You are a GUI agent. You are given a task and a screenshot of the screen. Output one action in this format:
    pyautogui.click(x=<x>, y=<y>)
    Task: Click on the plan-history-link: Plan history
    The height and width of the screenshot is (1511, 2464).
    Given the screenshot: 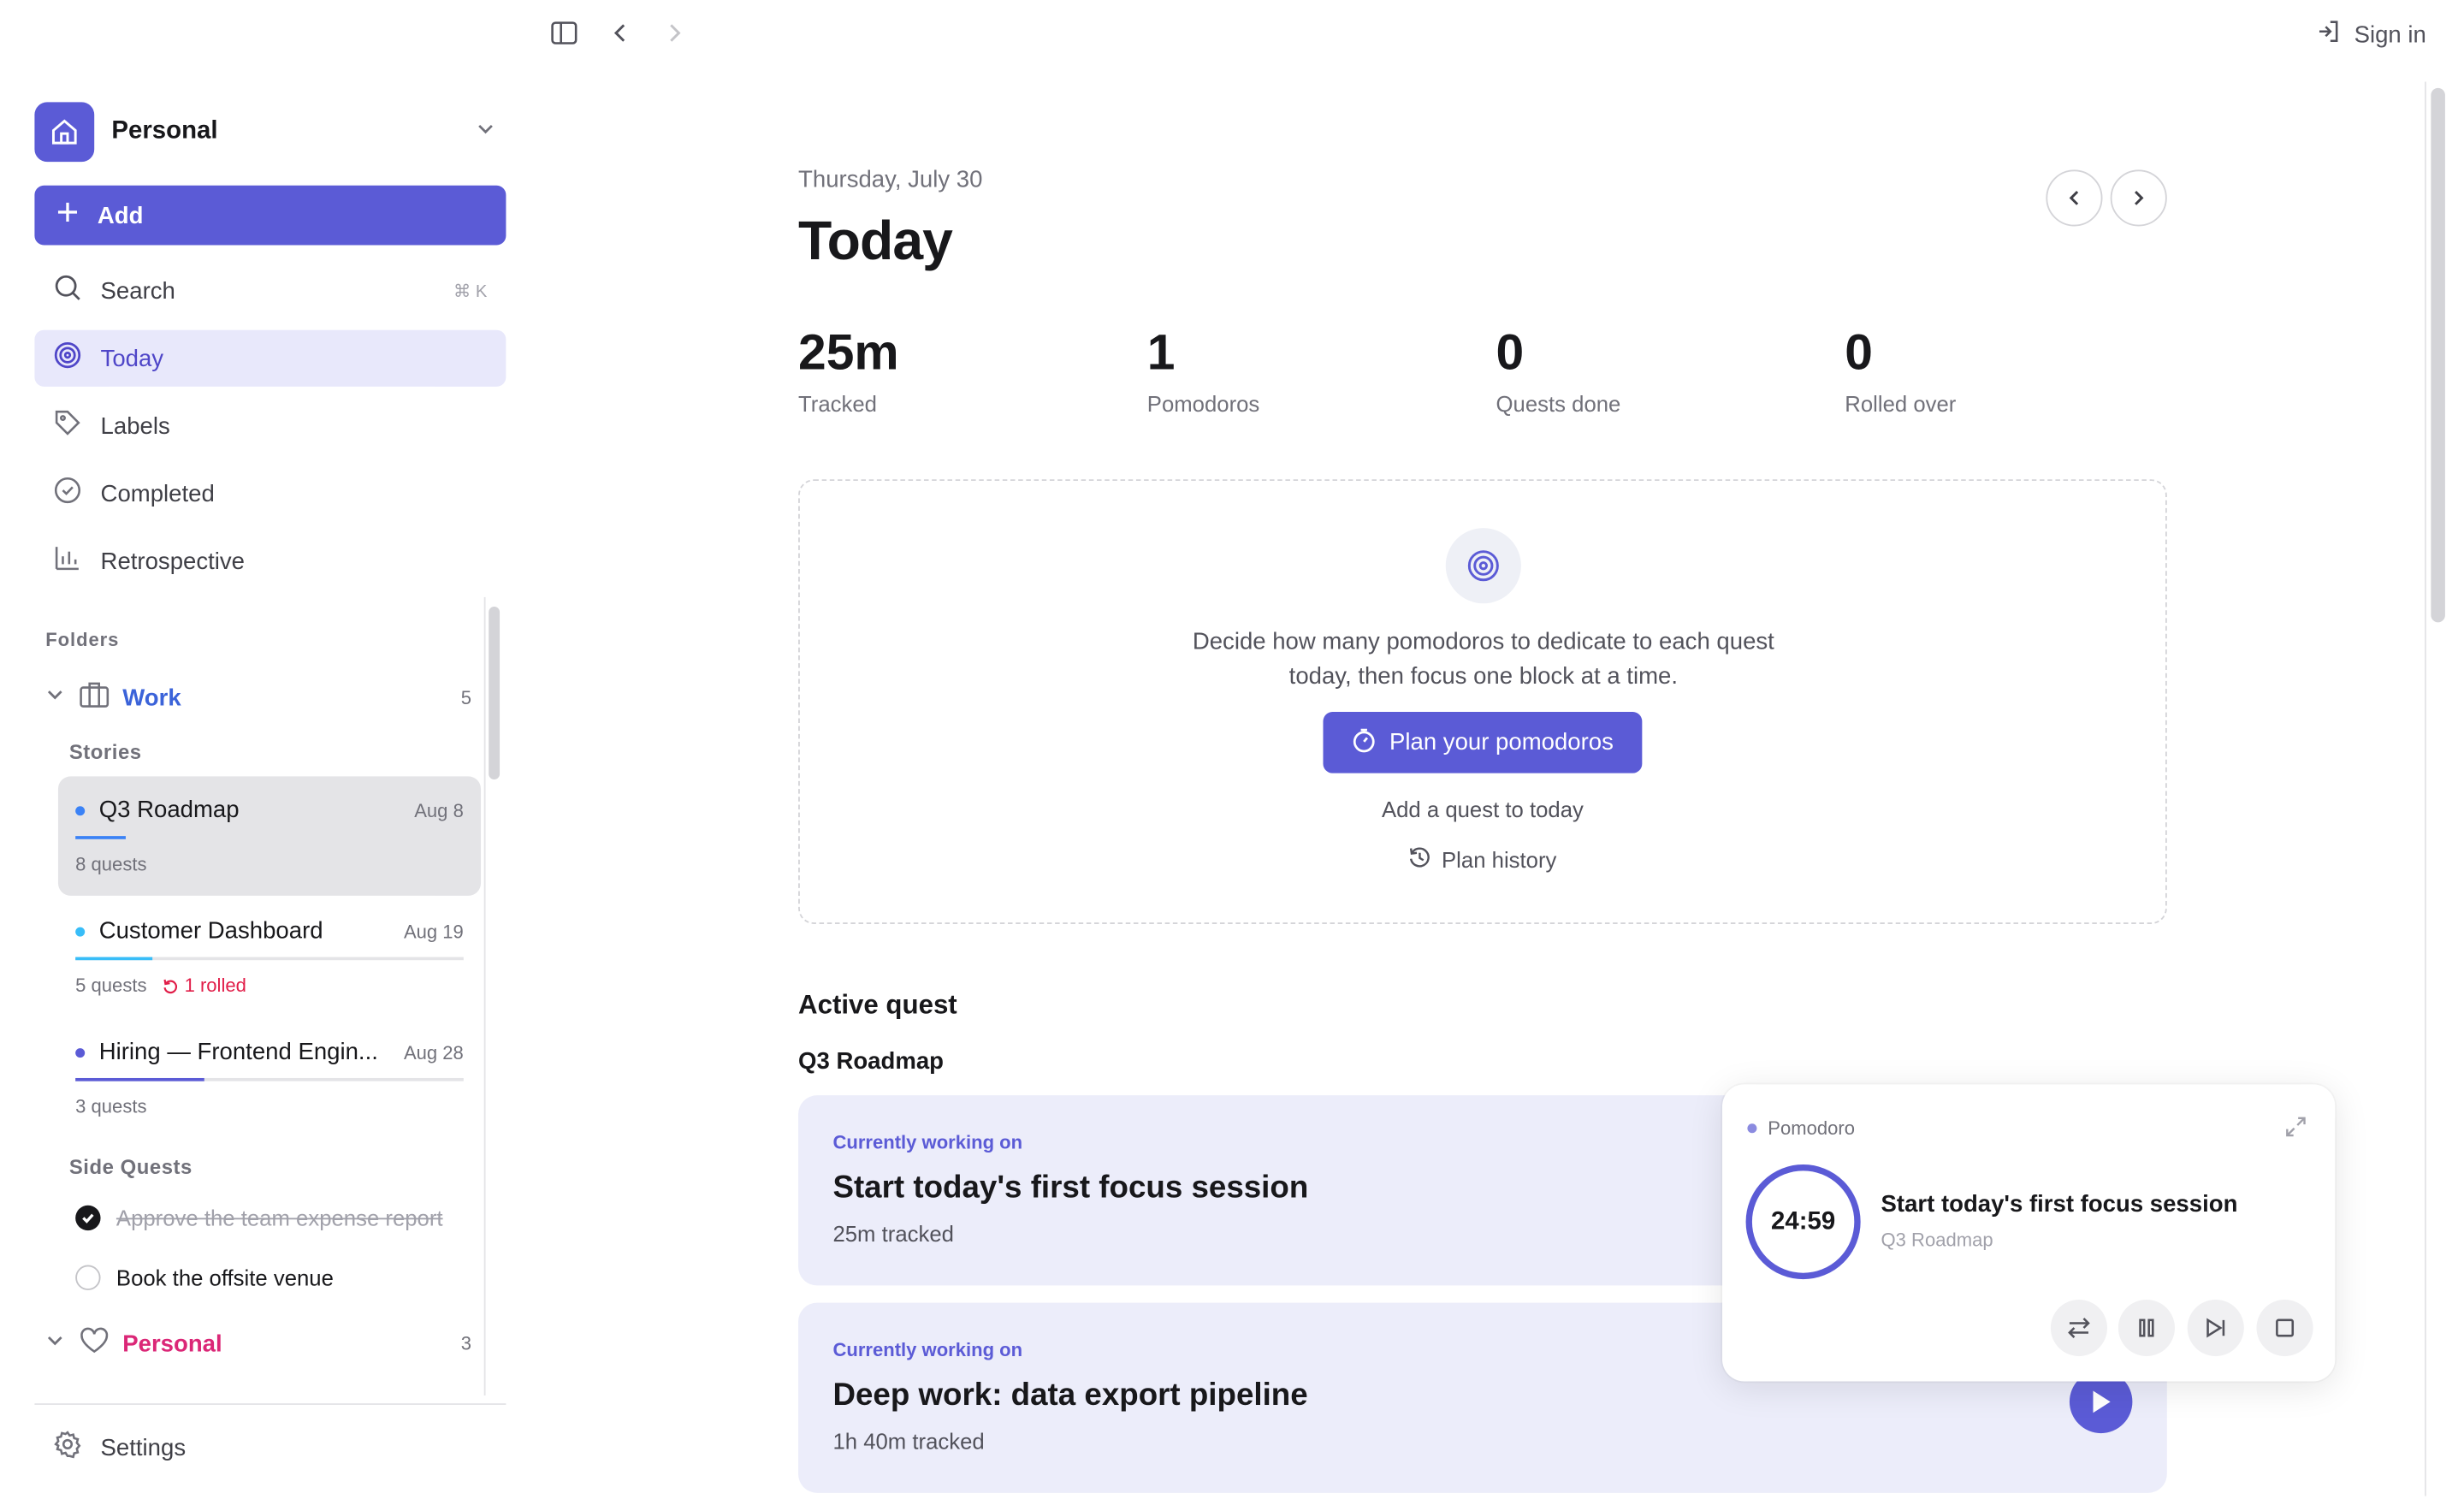 What is the action you would take?
    pyautogui.click(x=1482, y=860)
    